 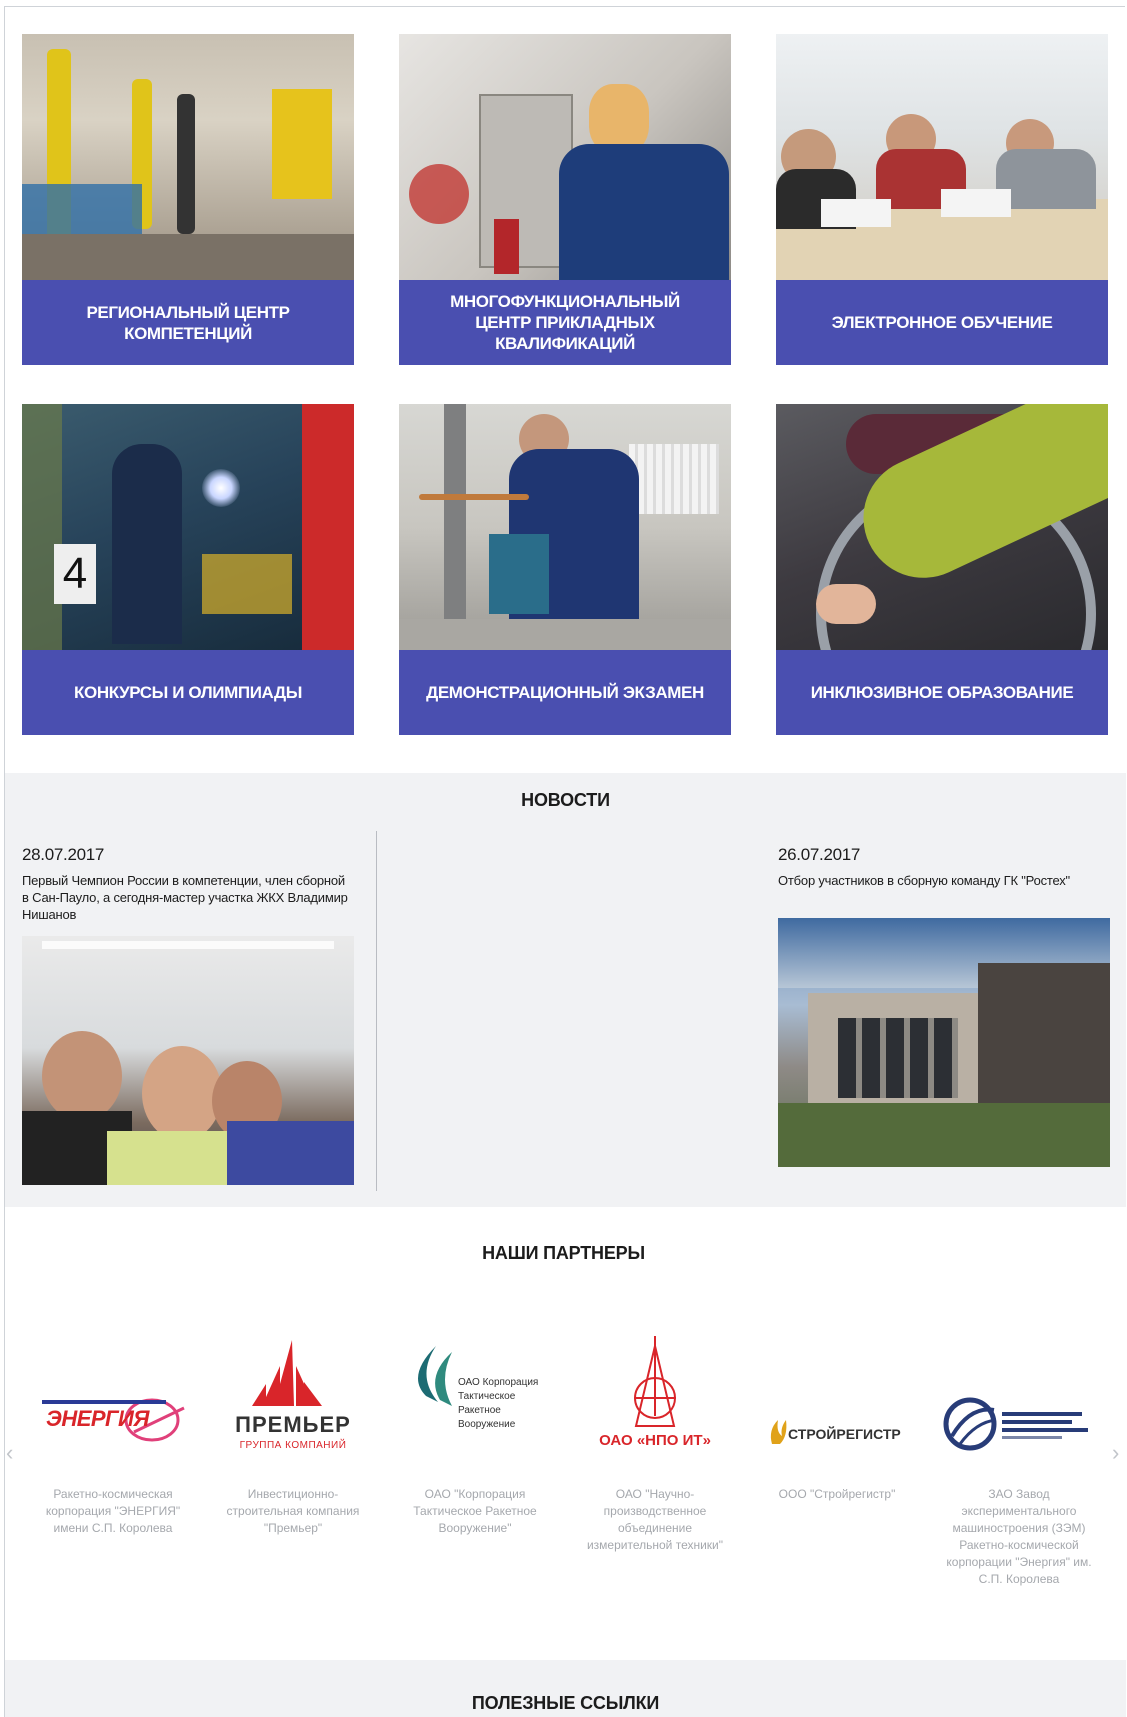 I want to click on energia-logo: ЭНЕРГИЯ, so click(x=113, y=1411).